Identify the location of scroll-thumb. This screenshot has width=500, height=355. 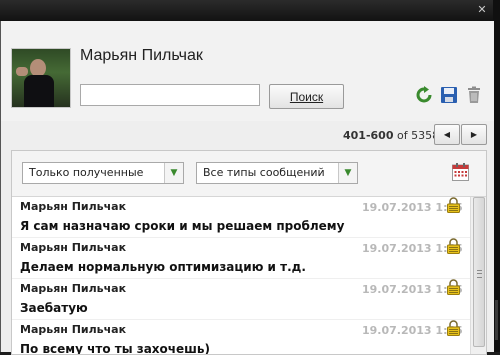
(479, 272).